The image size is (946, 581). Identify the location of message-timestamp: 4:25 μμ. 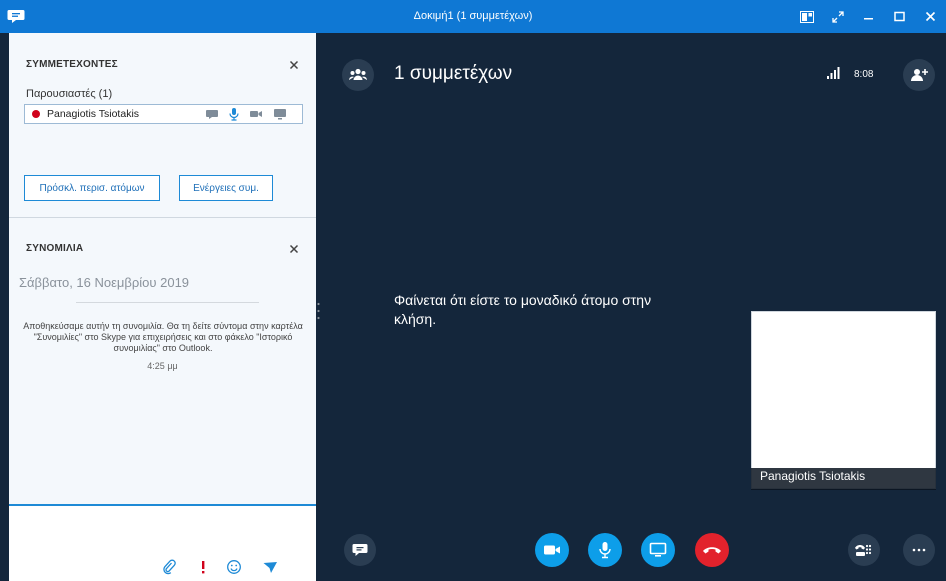
(162, 366).